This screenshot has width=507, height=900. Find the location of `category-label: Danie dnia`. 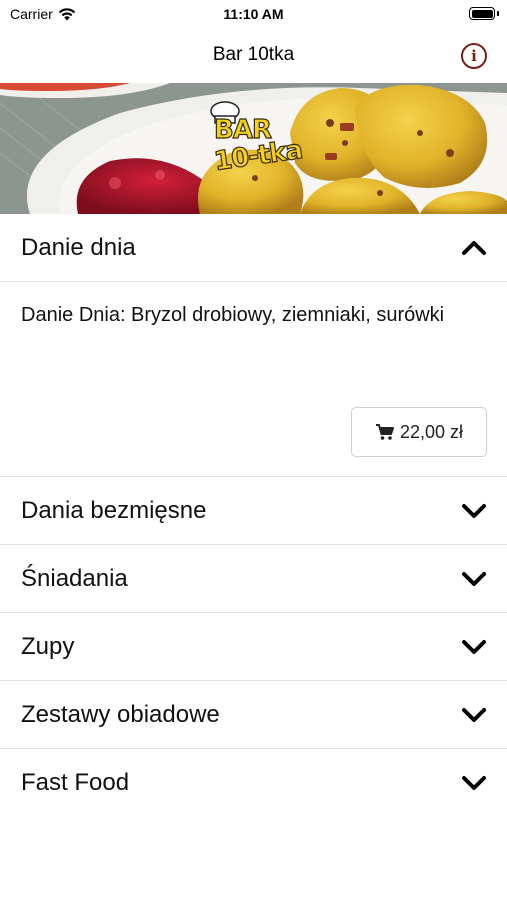

category-label: Danie dnia is located at coordinates (78, 247).